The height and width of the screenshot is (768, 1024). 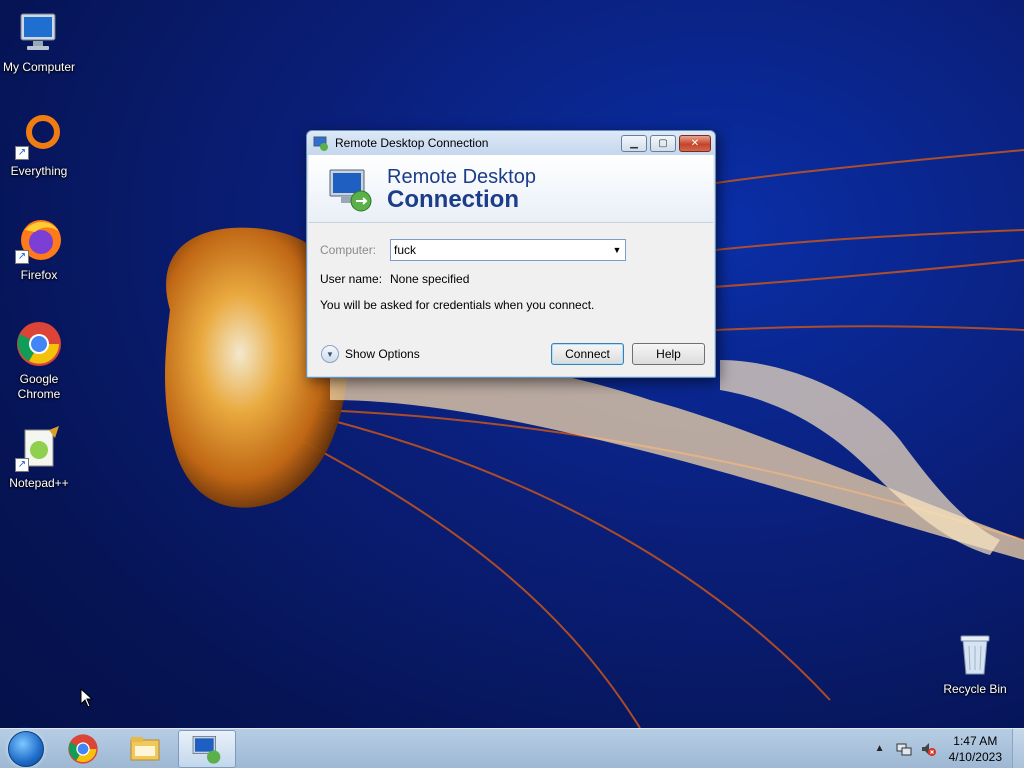 I want to click on dialog-banner: Remote Desktop Connection, so click(x=511, y=189).